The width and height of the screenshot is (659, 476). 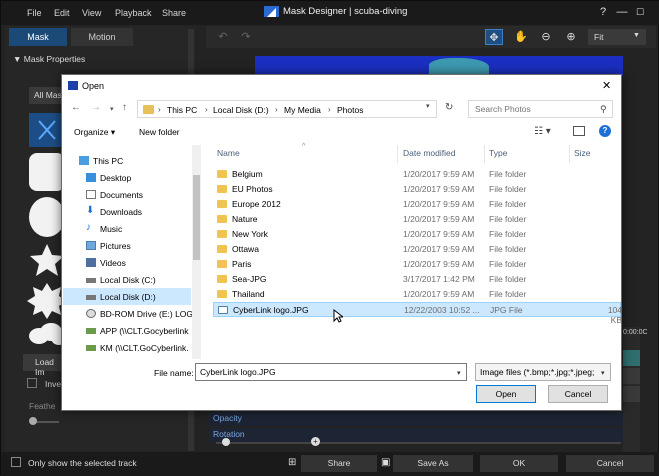 I want to click on up-arrow-icon: ↑, so click(x=124, y=107).